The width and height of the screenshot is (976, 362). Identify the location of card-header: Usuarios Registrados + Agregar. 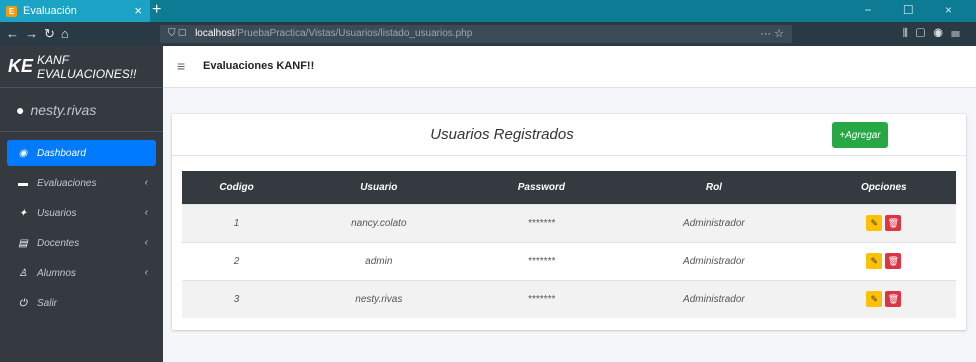
(569, 135).